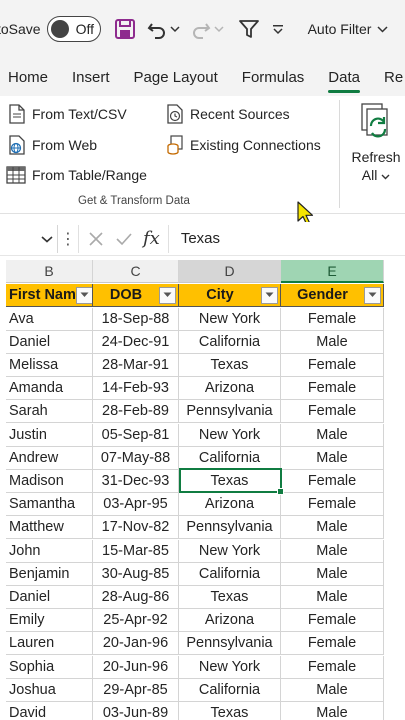 The image size is (405, 720). Describe the element at coordinates (49, 412) in the screenshot. I see `first-name-cell: Sarah` at that location.